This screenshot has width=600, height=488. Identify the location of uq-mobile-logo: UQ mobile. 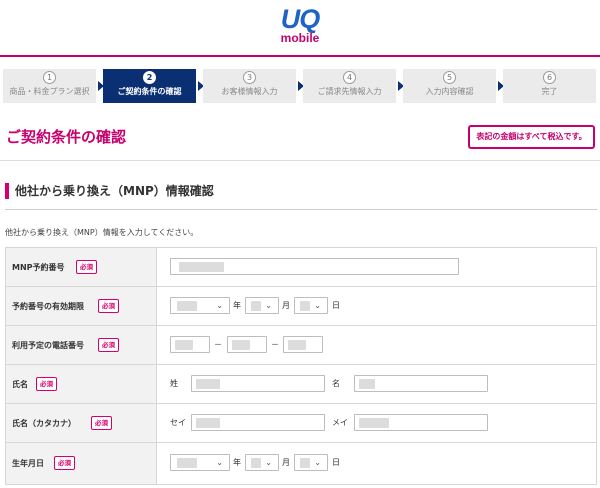
(300, 26).